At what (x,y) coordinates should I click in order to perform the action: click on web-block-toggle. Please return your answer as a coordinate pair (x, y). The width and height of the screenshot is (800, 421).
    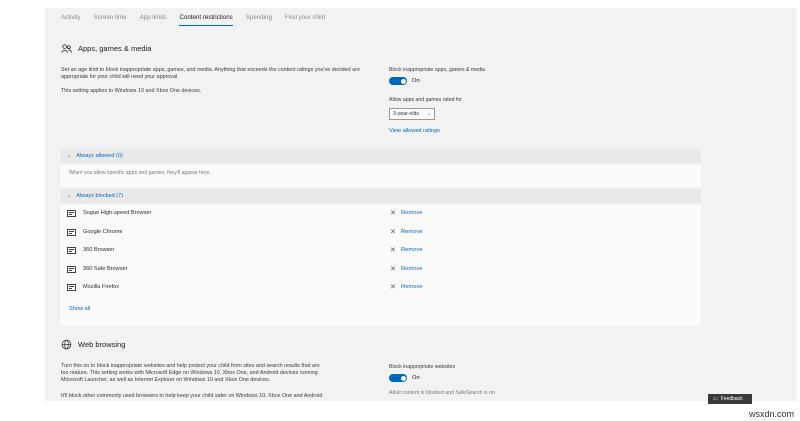
    Looking at the image, I should click on (398, 378).